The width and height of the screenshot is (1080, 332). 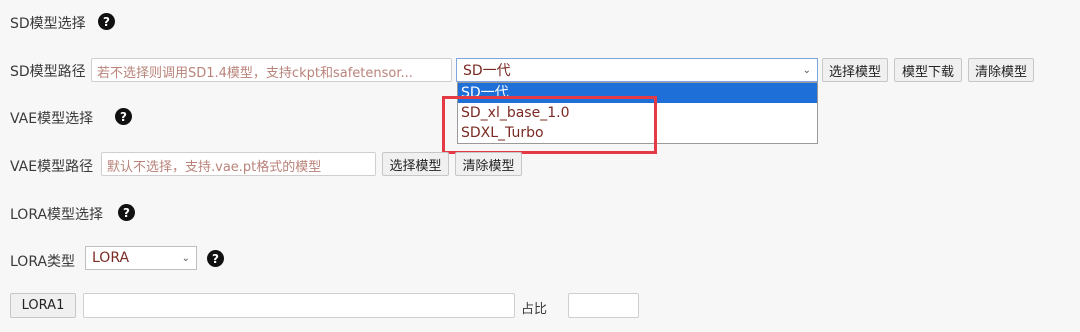 What do you see at coordinates (48, 72) in the screenshot?
I see `sd-path-label: SD模型路径` at bounding box center [48, 72].